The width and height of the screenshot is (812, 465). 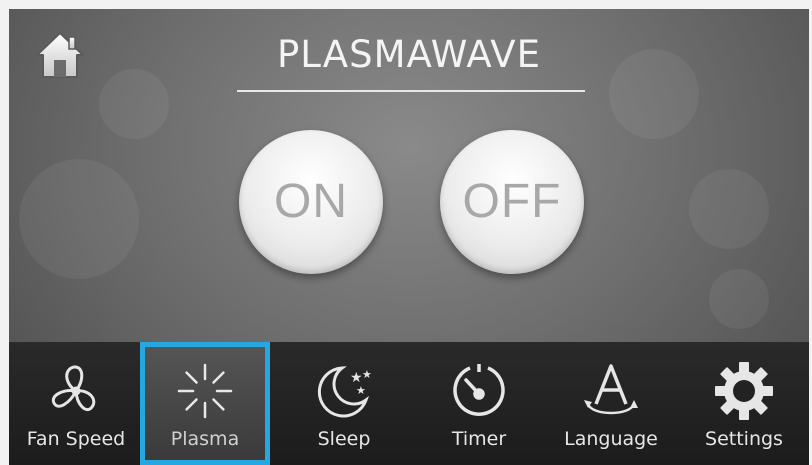 I want to click on nav-label-plasma: Plasma, so click(x=205, y=439).